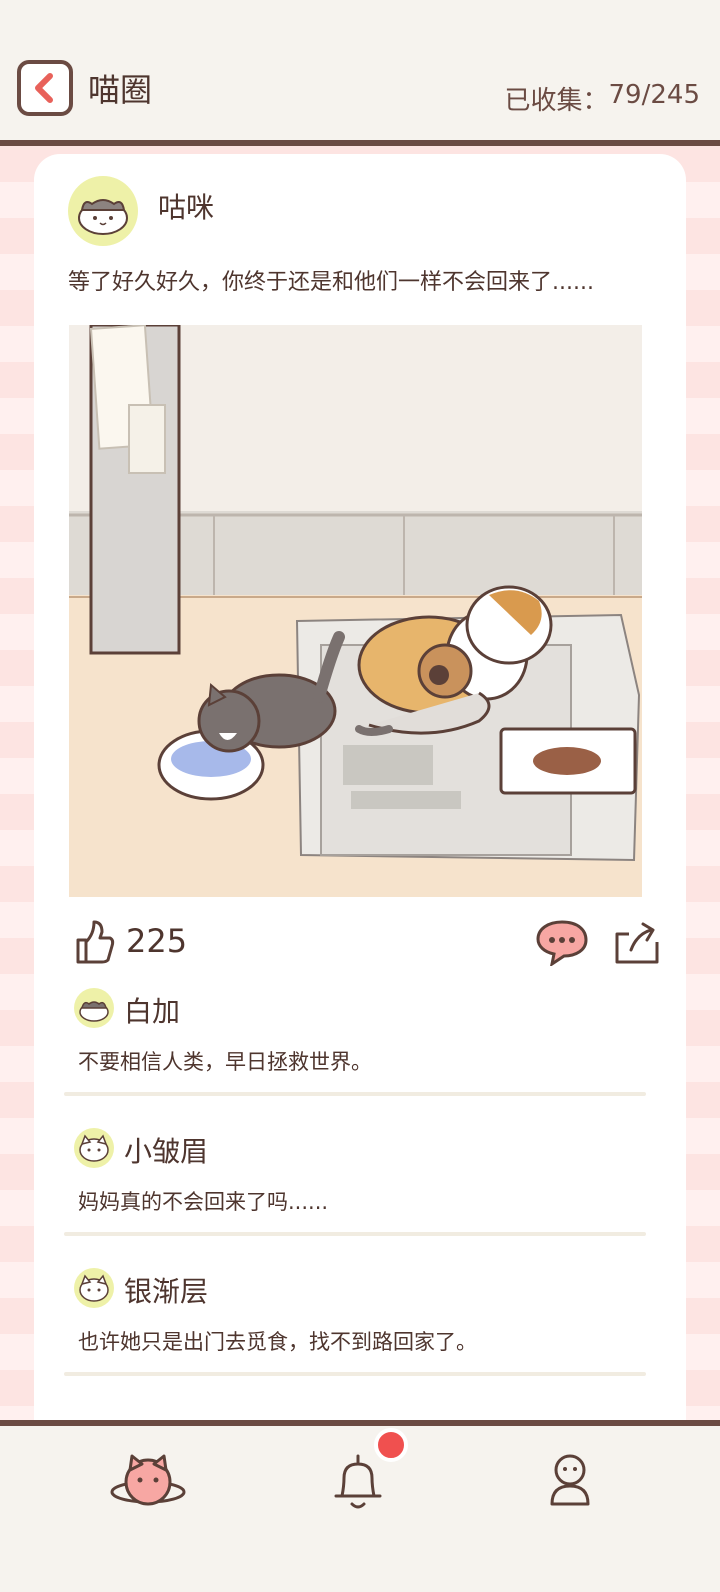 The image size is (720, 1592). I want to click on comment-text: 不要相信人类，早日拯救世界。, so click(225, 1062).